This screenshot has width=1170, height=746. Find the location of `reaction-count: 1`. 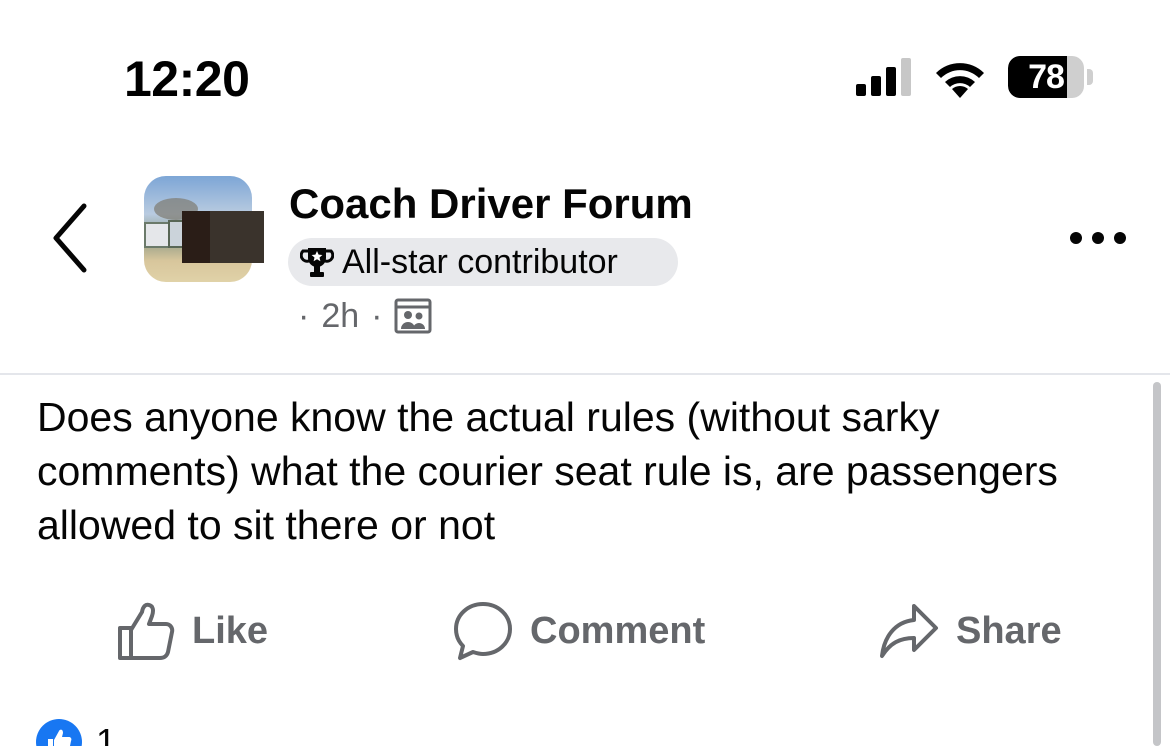

reaction-count: 1 is located at coordinates (106, 733).